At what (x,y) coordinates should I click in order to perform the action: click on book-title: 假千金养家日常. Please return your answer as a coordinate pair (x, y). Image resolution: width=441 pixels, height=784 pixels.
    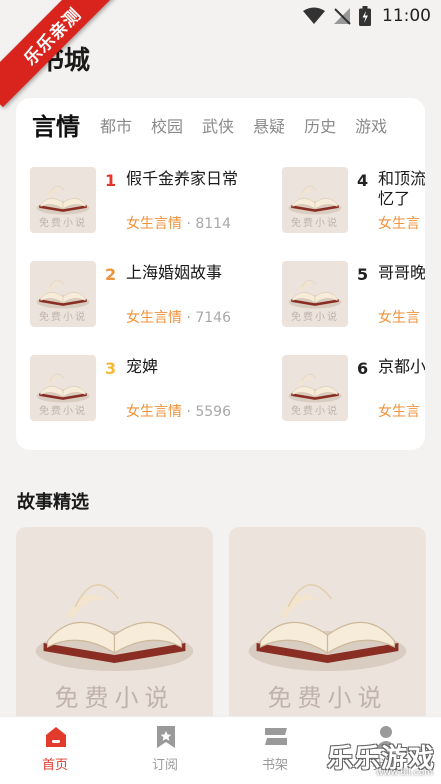
    Looking at the image, I should click on (182, 178).